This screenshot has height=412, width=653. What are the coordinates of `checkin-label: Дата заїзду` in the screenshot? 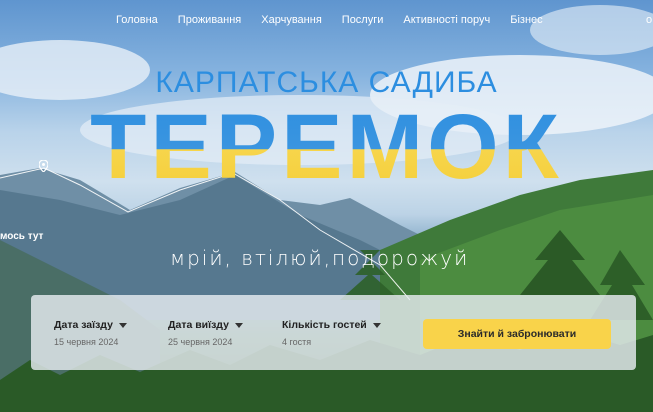 It's located at (83, 325).